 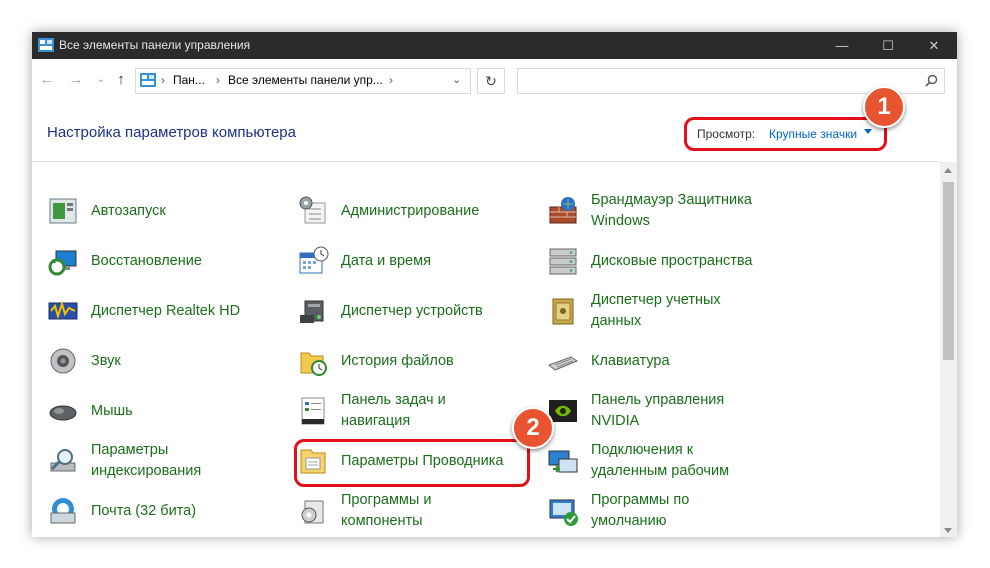 I want to click on item-nvidia: Панель управления NVIDIA, so click(x=667, y=412).